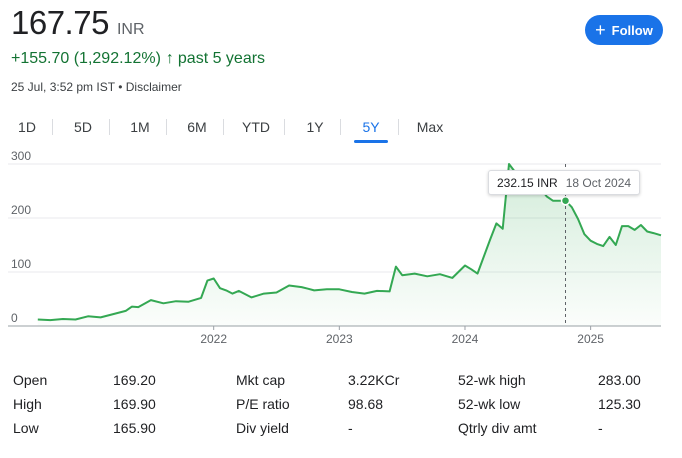 The width and height of the screenshot is (682, 458). I want to click on quote-header: 167.75 INR, so click(78, 23).